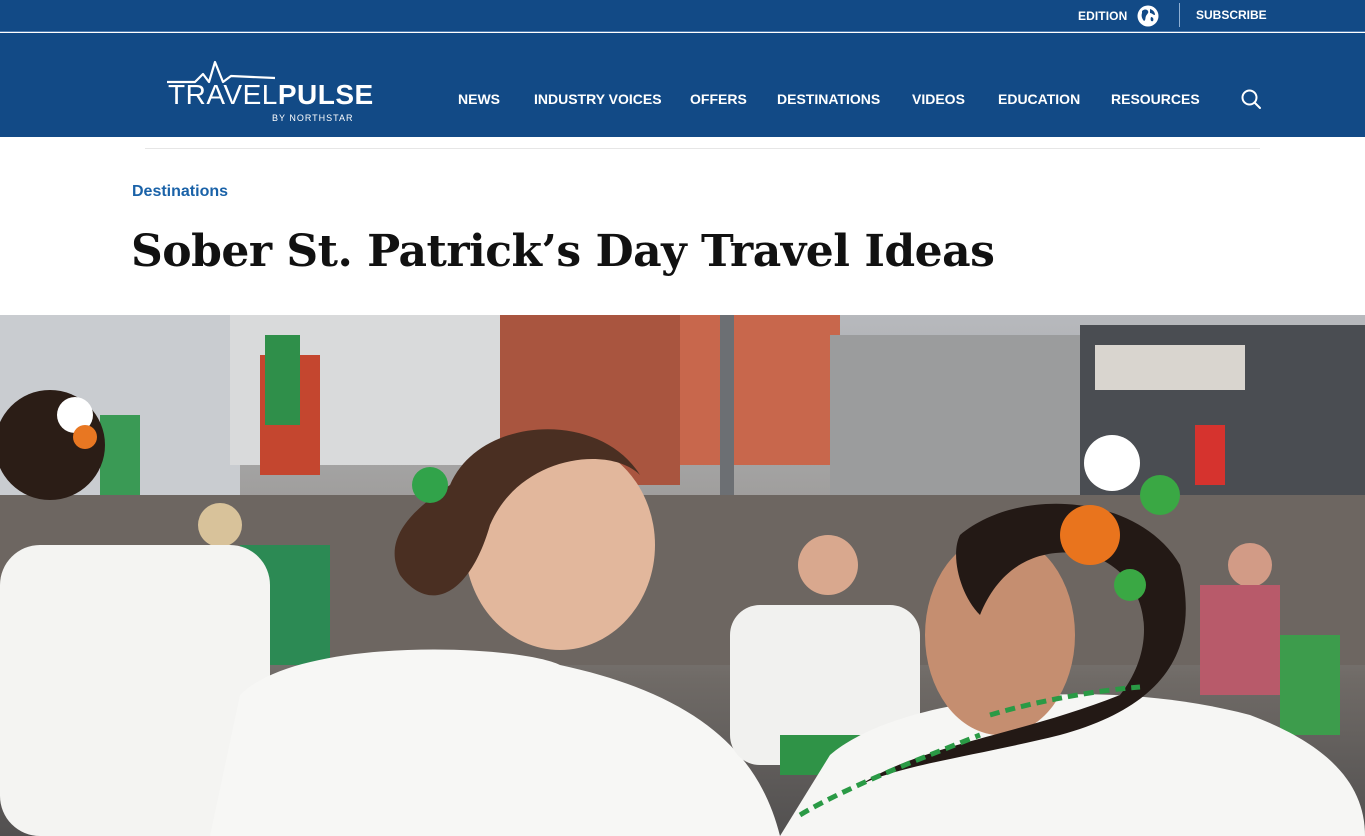 This screenshot has width=1365, height=836. I want to click on nav-item-news: NEWS, so click(479, 99).